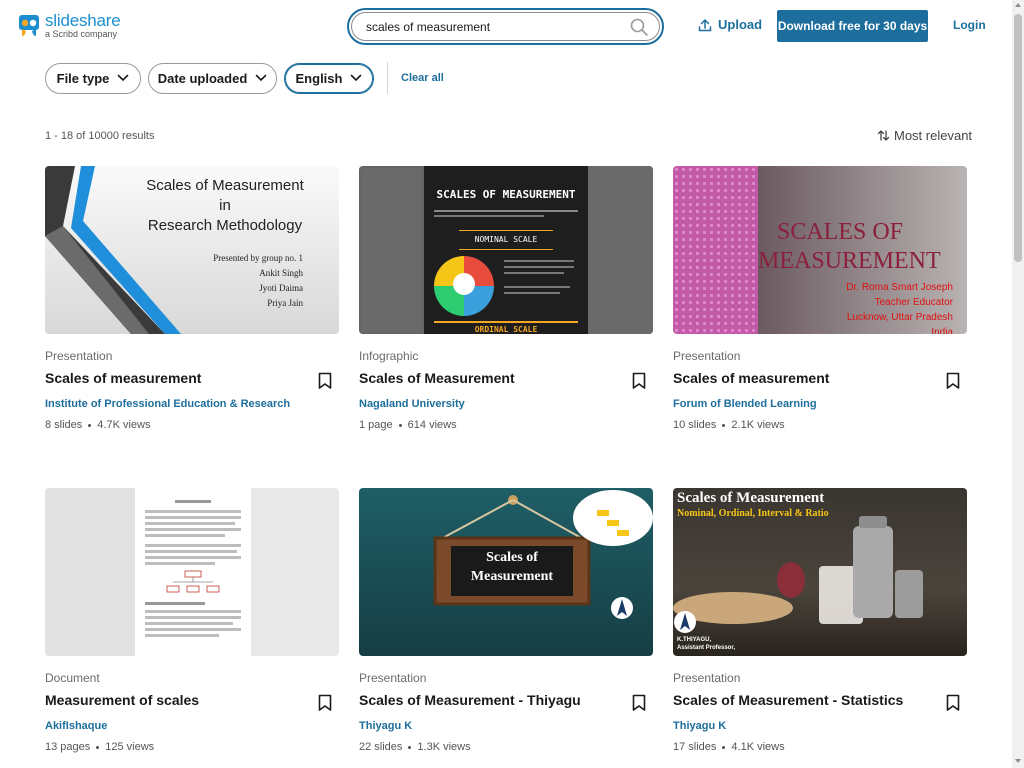  What do you see at coordinates (470, 700) in the screenshot?
I see `card-title: Scales of Measurement - Thiyagu` at bounding box center [470, 700].